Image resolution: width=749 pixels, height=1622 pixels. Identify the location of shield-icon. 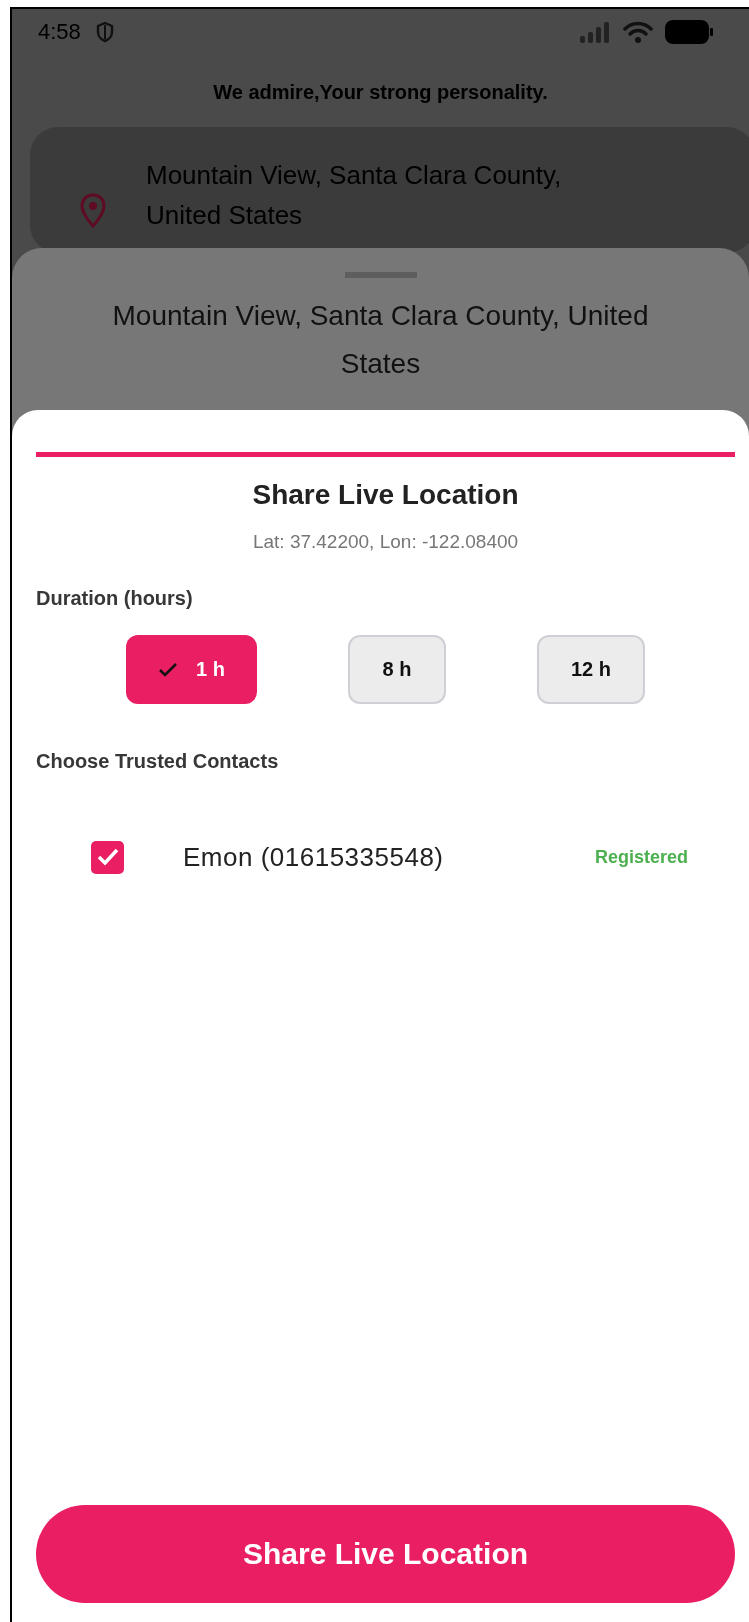
(104, 32).